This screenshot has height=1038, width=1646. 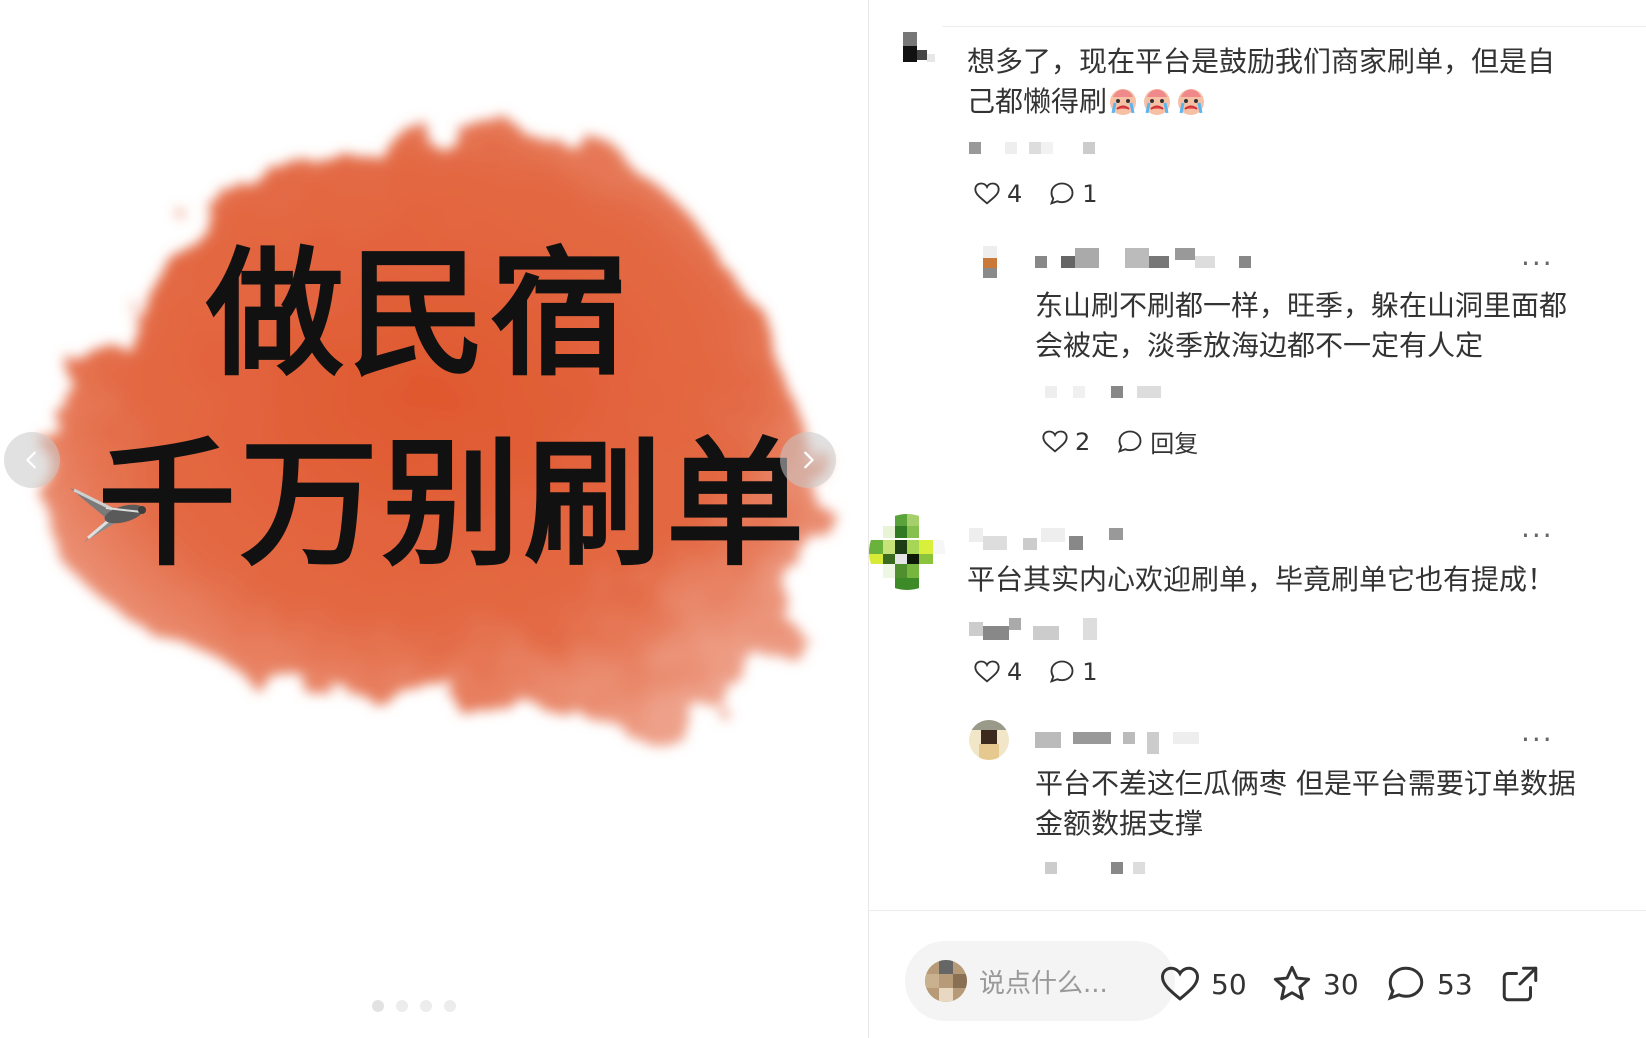 What do you see at coordinates (1455, 984) in the screenshot?
I see `comment-count: 53` at bounding box center [1455, 984].